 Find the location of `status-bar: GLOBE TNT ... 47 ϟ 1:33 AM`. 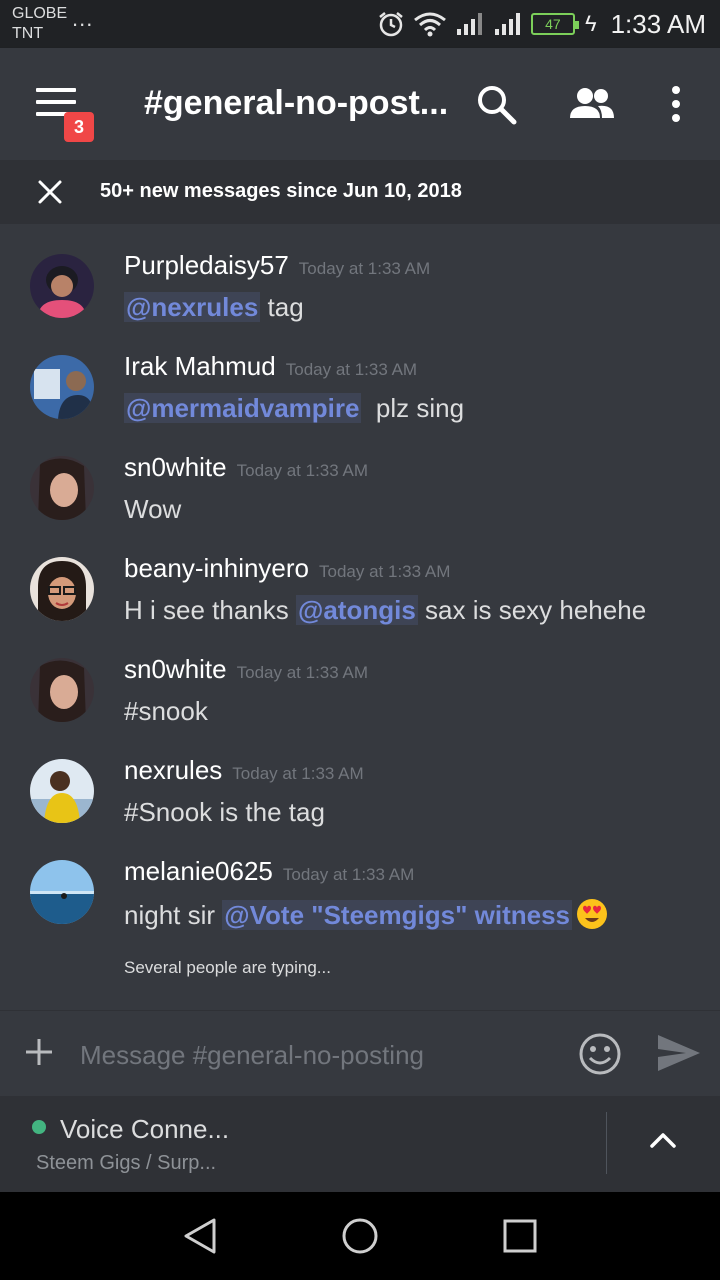

status-bar: GLOBE TNT ... 47 ϟ 1:33 AM is located at coordinates (360, 24).